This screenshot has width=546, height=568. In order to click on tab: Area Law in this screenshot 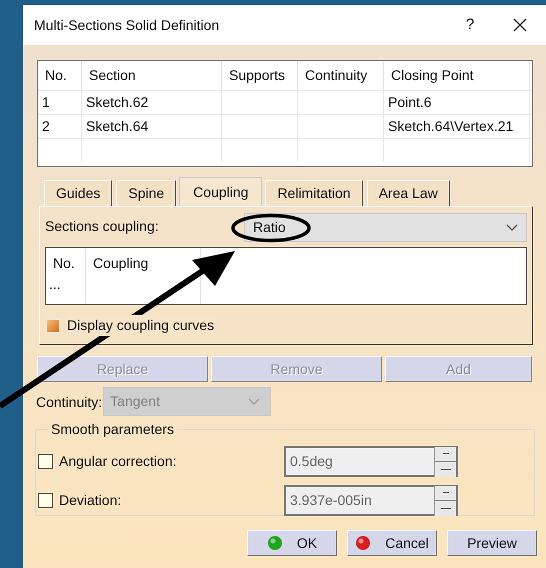, I will do `click(408, 193)`.